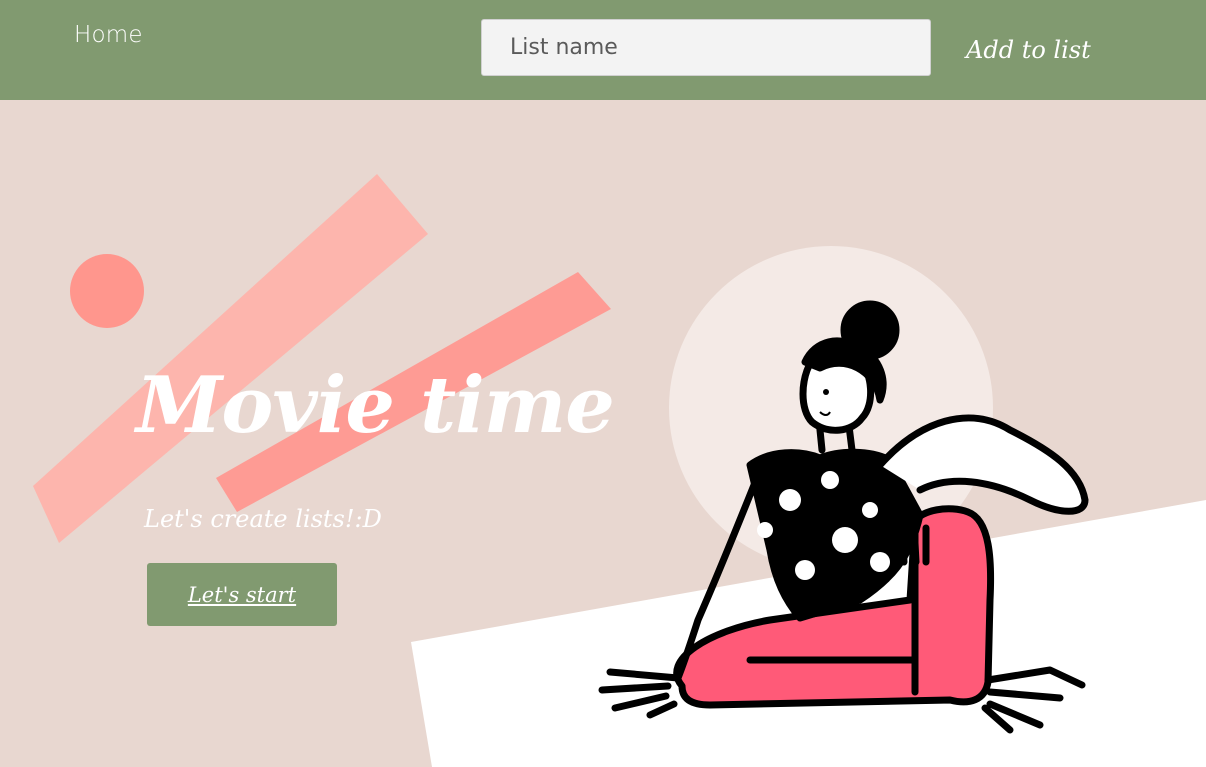  I want to click on lets-start-button: Let's start, so click(242, 594).